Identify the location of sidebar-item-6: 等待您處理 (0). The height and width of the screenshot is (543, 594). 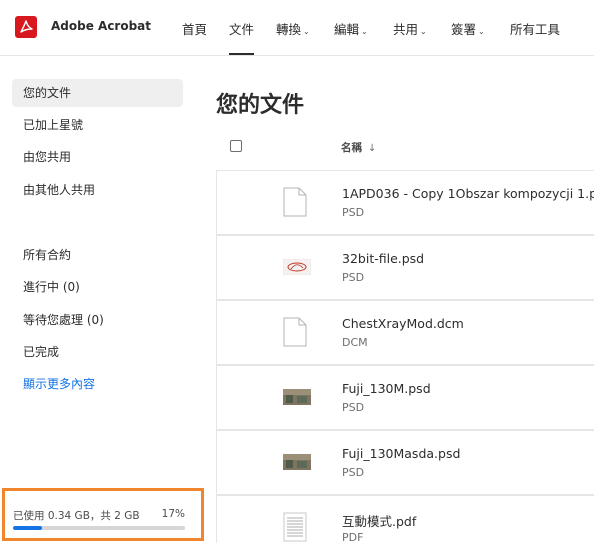
(97, 320).